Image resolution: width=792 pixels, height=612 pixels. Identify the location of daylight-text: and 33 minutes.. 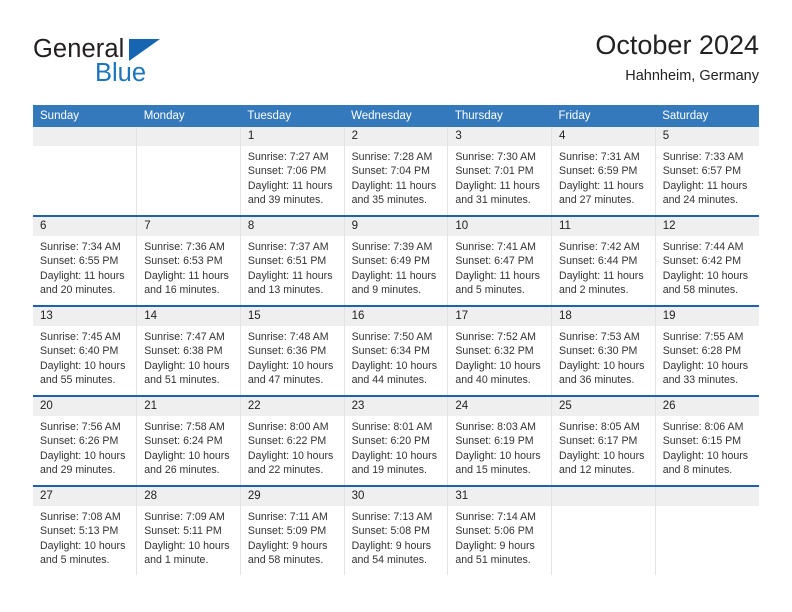
(700, 379).